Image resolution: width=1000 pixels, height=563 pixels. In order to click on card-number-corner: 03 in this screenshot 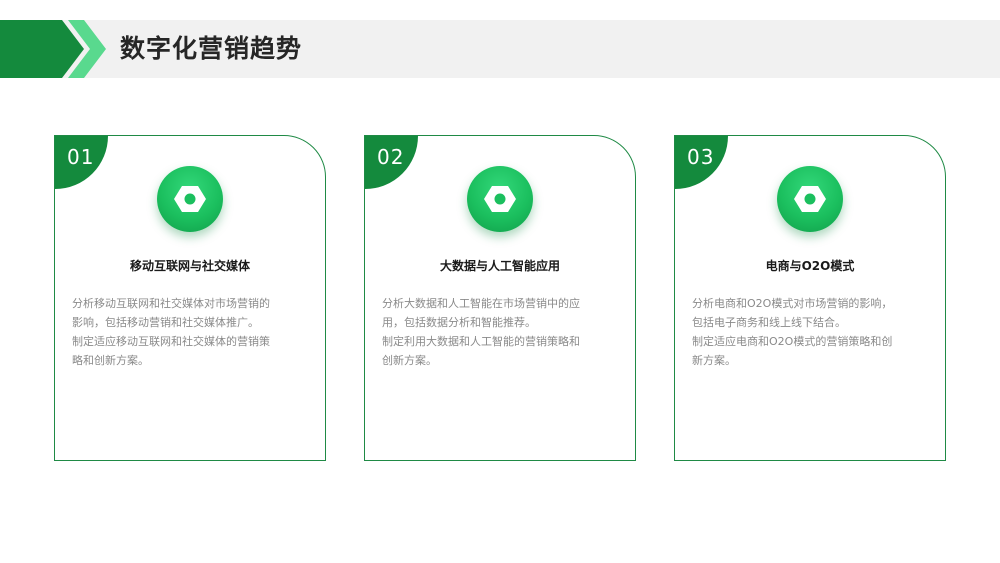, I will do `click(701, 162)`.